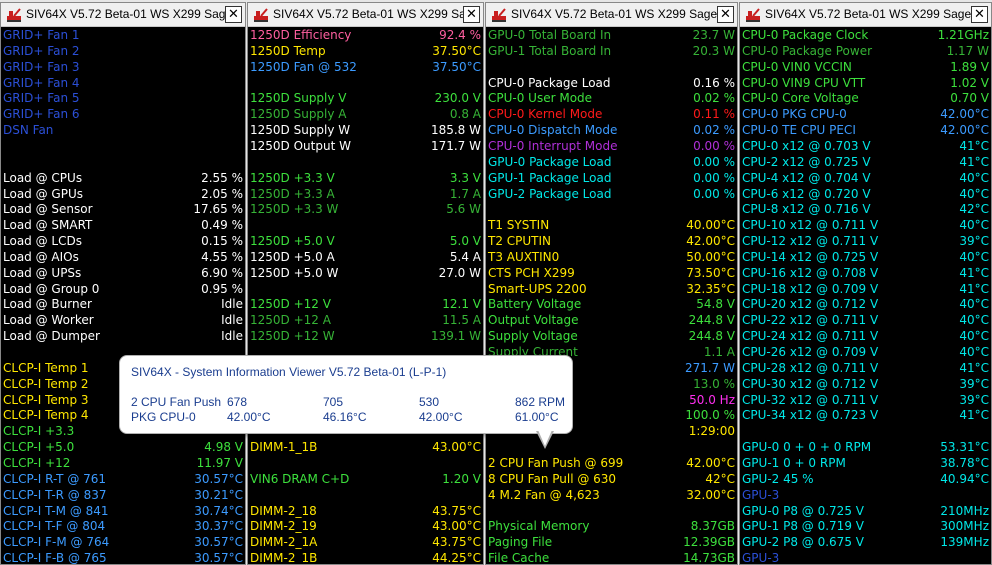 The width and height of the screenshot is (992, 565). Describe the element at coordinates (456, 66) in the screenshot. I see `sensor-value: 37.50°C` at that location.